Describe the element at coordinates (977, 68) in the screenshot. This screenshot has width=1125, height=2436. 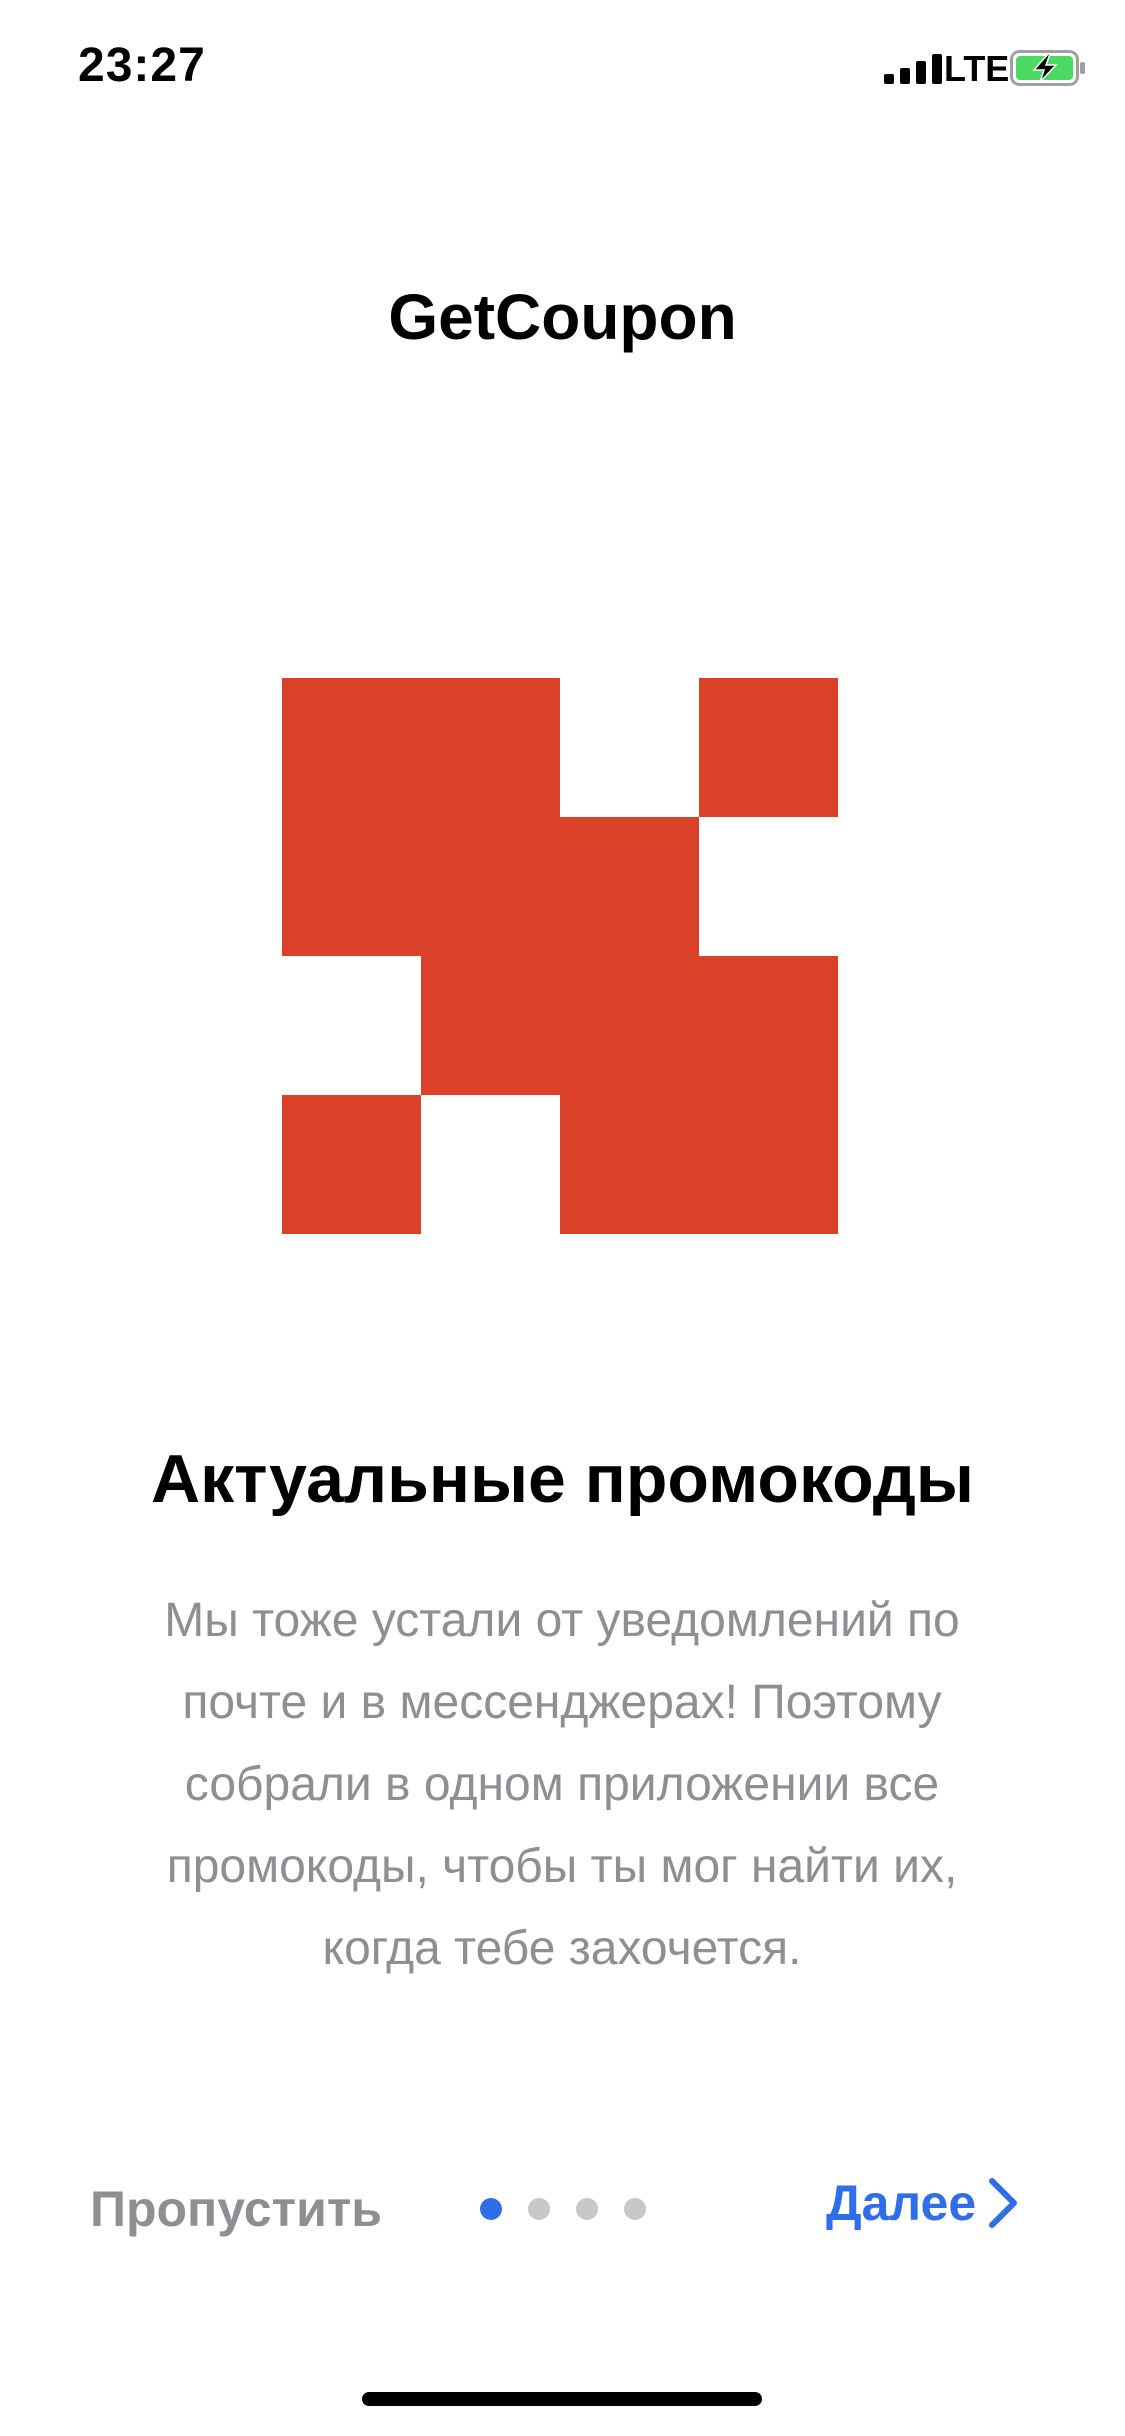
I see `network-type-label: LTE` at that location.